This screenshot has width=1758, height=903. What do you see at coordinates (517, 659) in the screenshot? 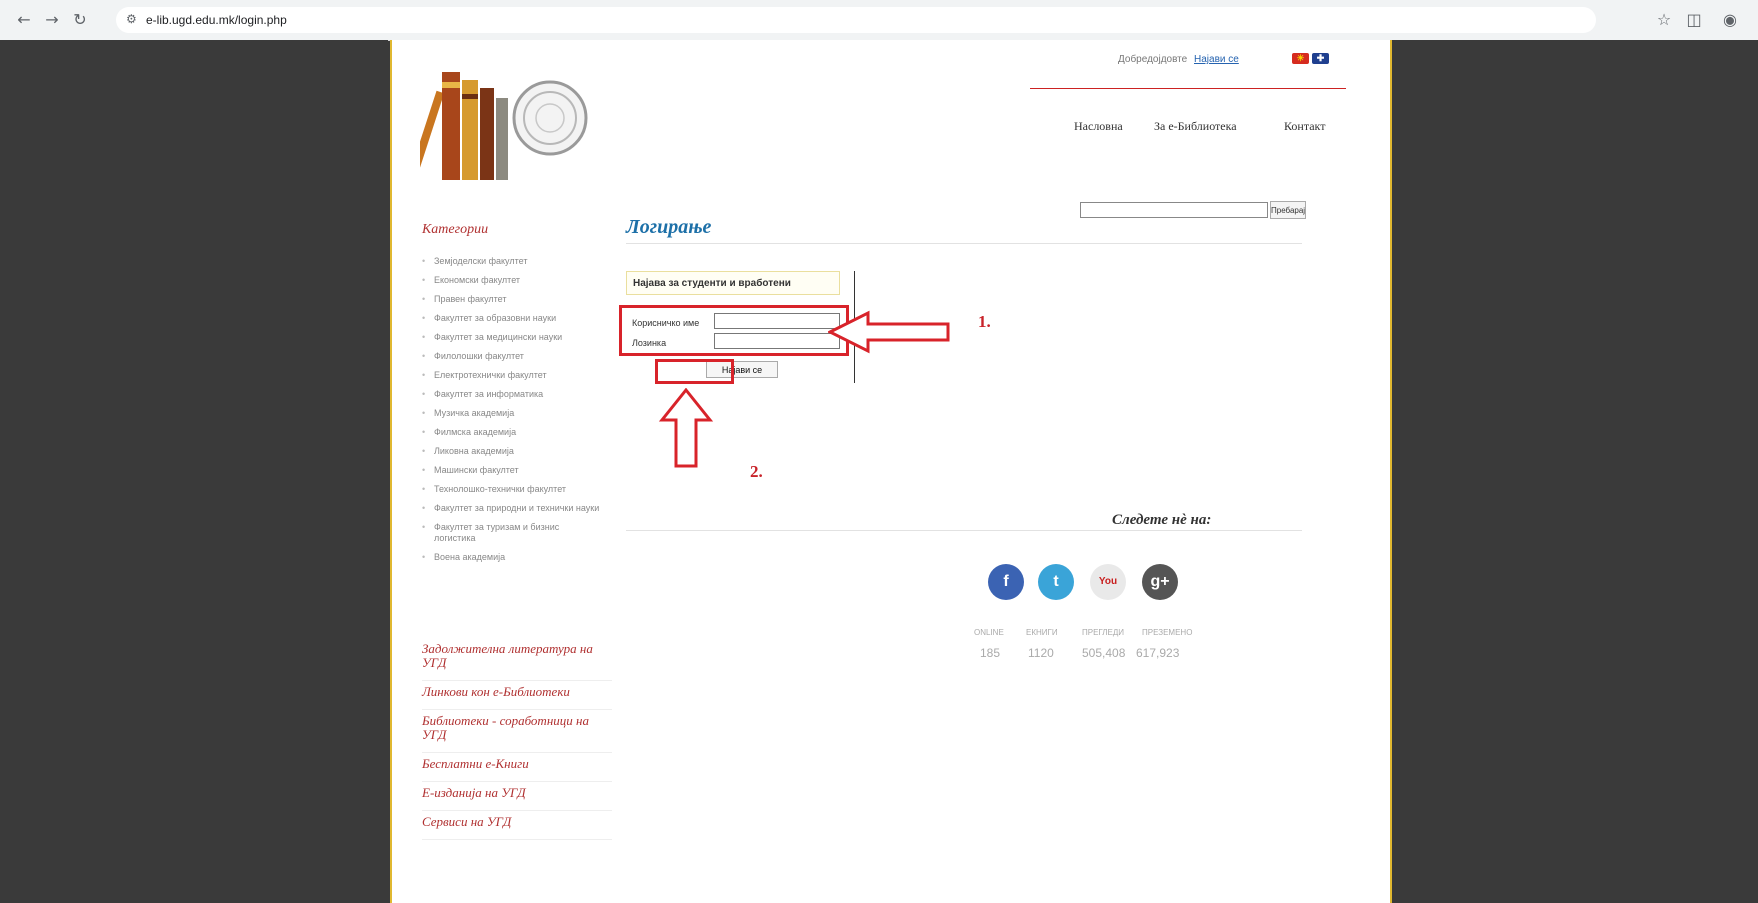
I see `sidebar-link: Задолжителна литература на УГД` at bounding box center [517, 659].